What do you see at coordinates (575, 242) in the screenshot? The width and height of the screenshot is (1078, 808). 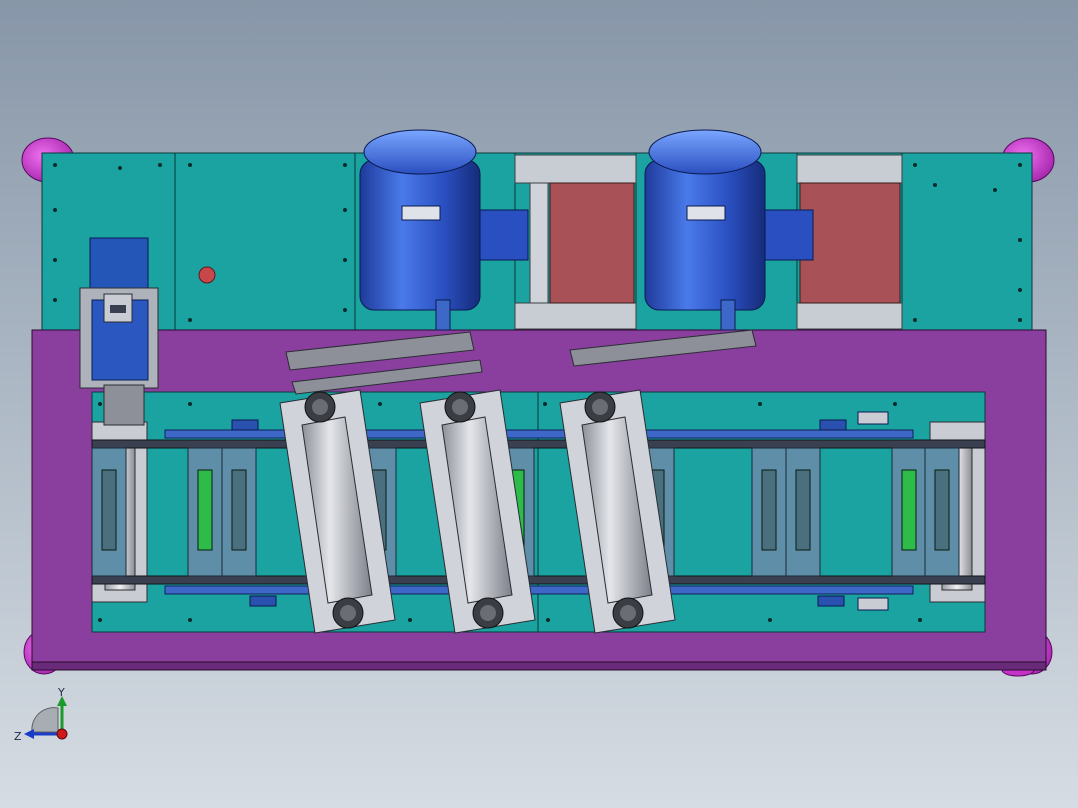 I see `window-red-left` at bounding box center [575, 242].